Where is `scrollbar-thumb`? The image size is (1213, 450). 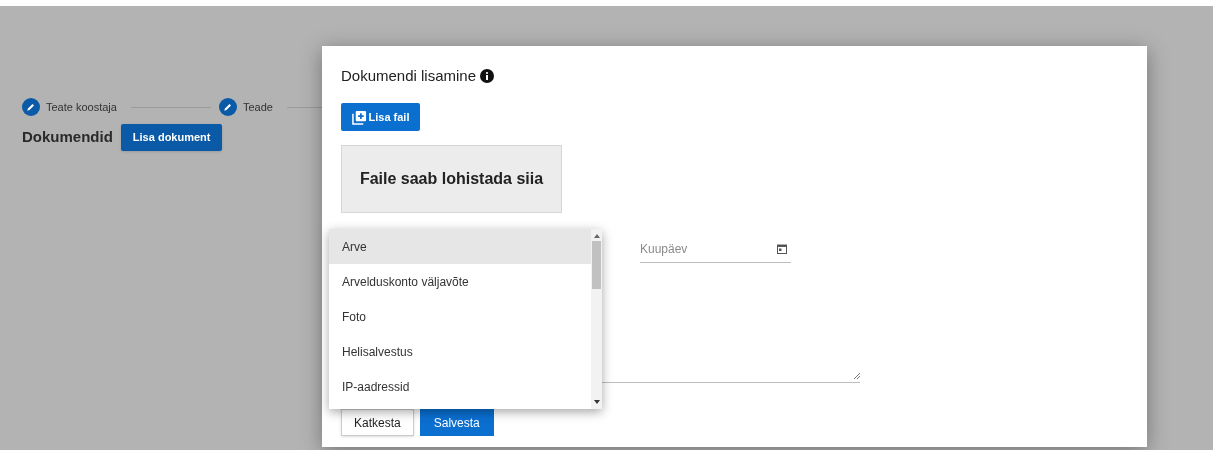 scrollbar-thumb is located at coordinates (596, 265).